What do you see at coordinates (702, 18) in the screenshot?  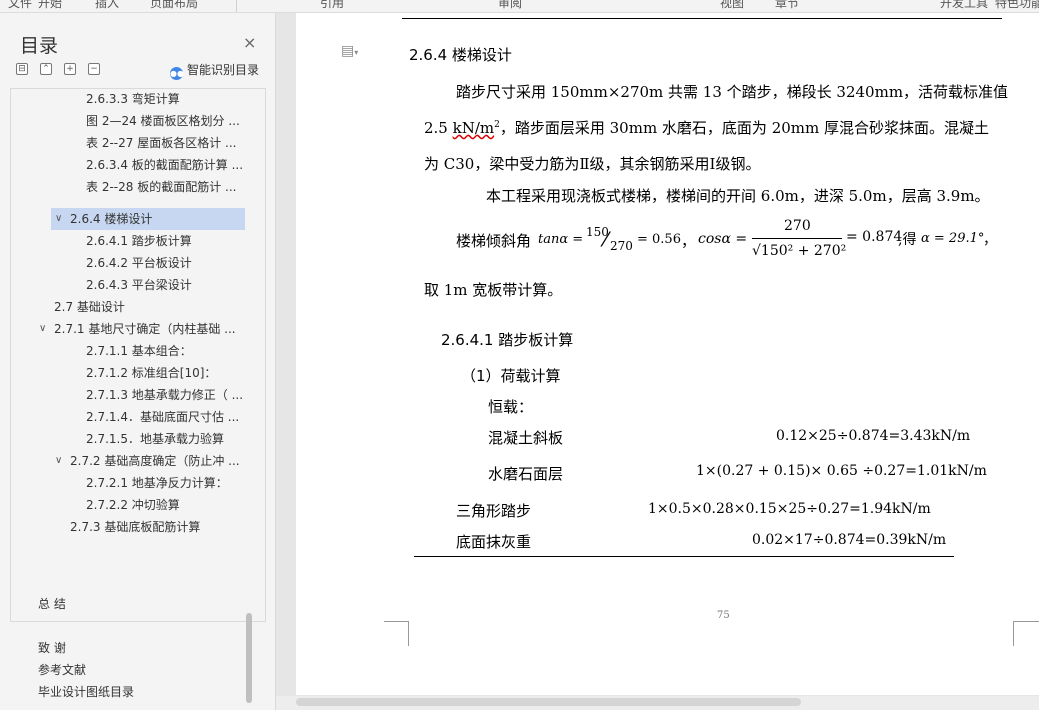 I see `header-rule` at bounding box center [702, 18].